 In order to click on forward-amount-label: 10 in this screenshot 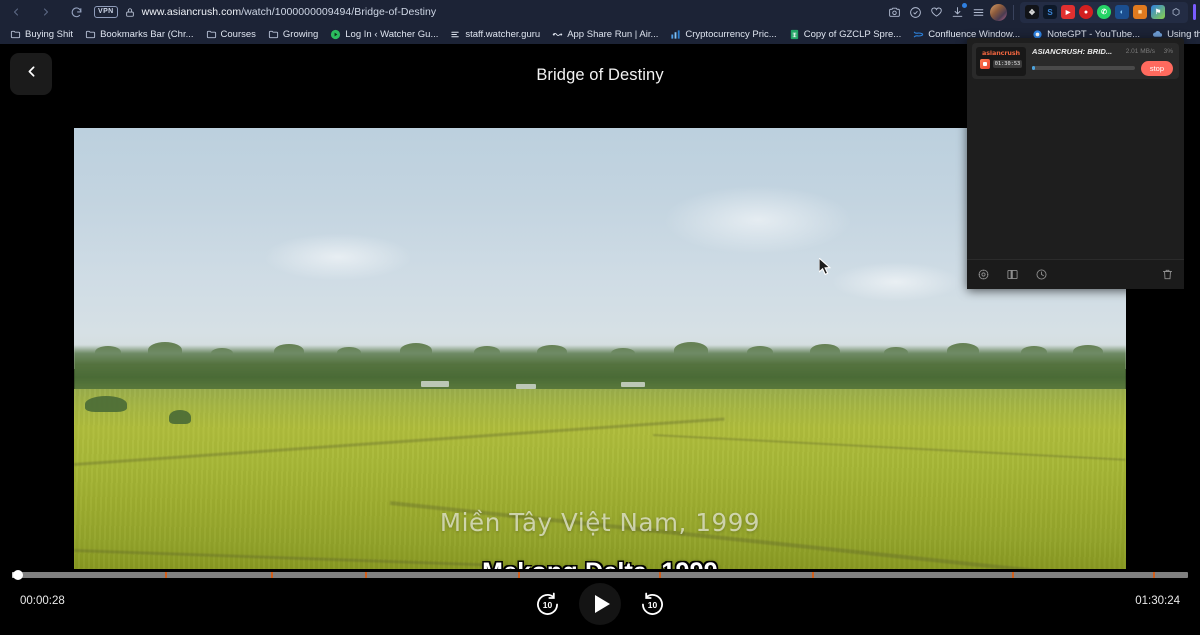, I will do `click(652, 605)`.